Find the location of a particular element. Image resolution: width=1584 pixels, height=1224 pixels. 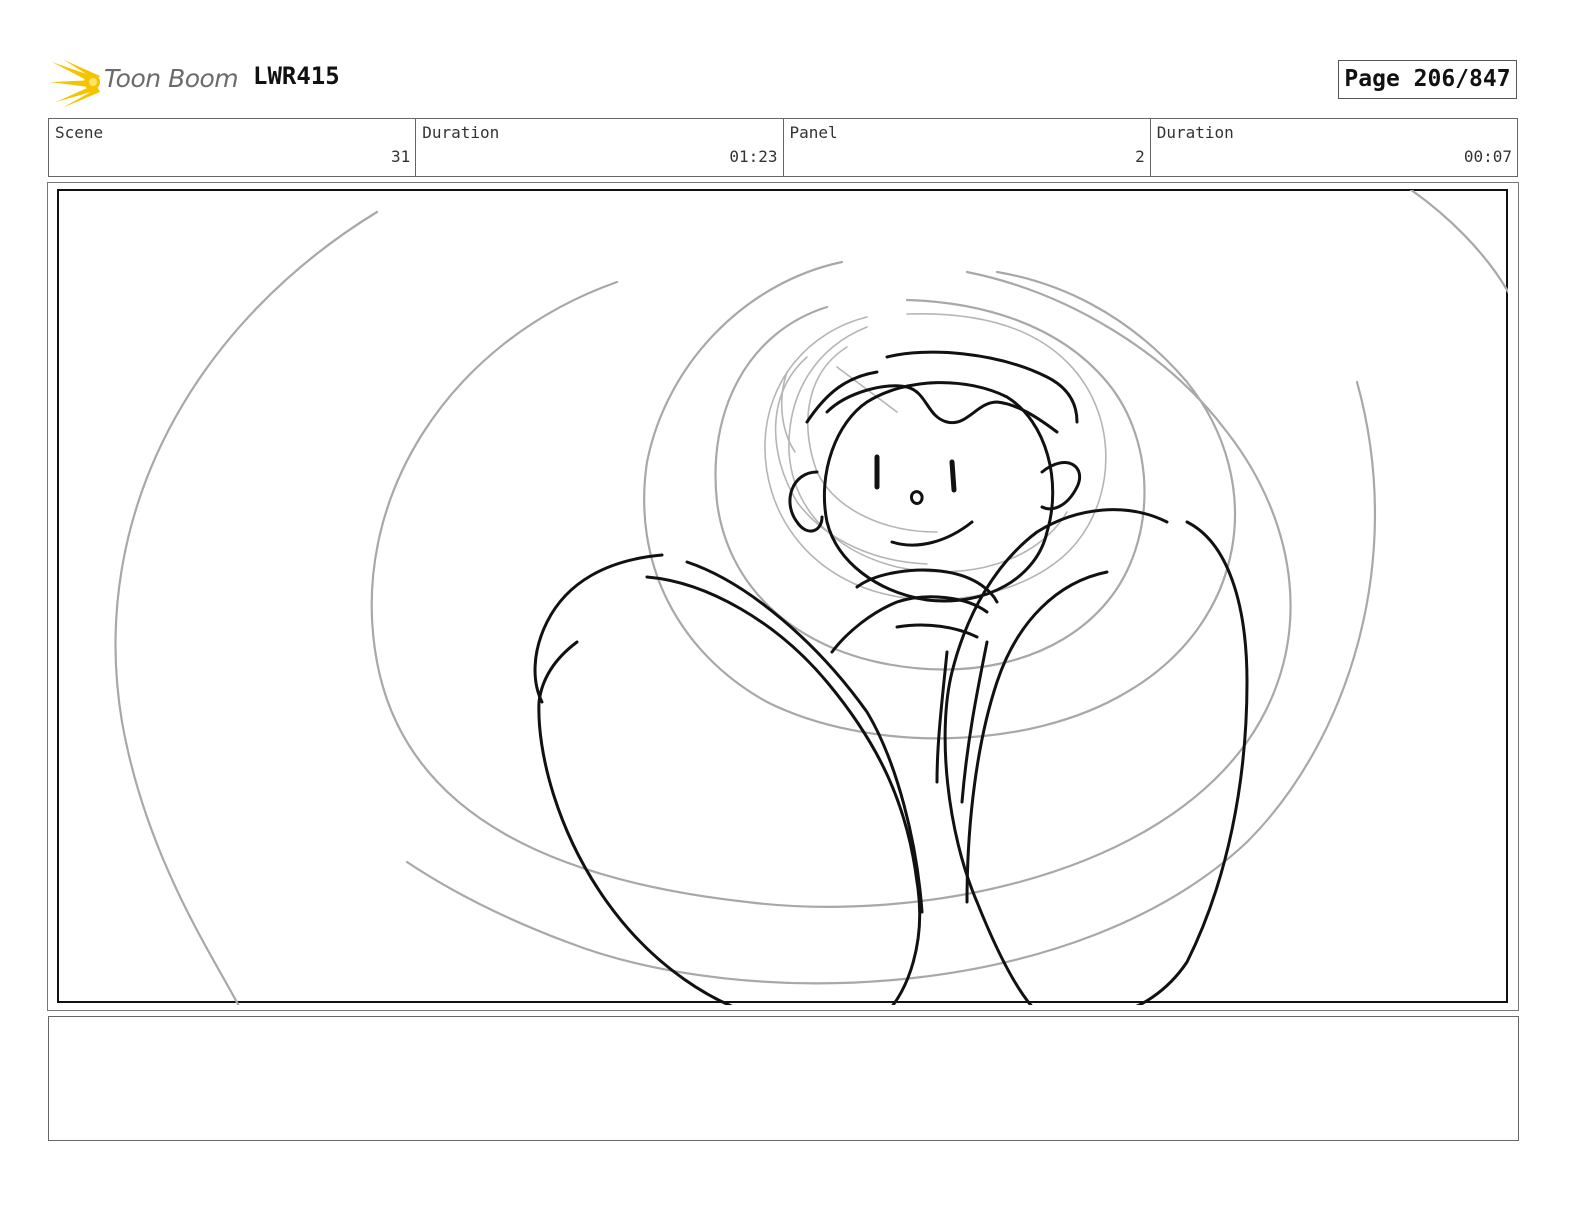

page-indicator: Page 206/847 is located at coordinates (1427, 79).